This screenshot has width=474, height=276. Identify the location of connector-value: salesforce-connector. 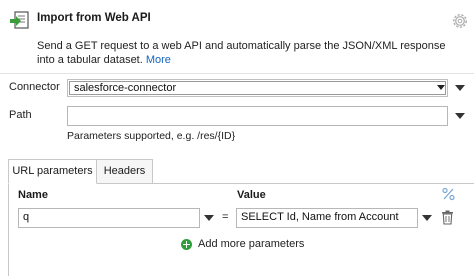
(257, 88).